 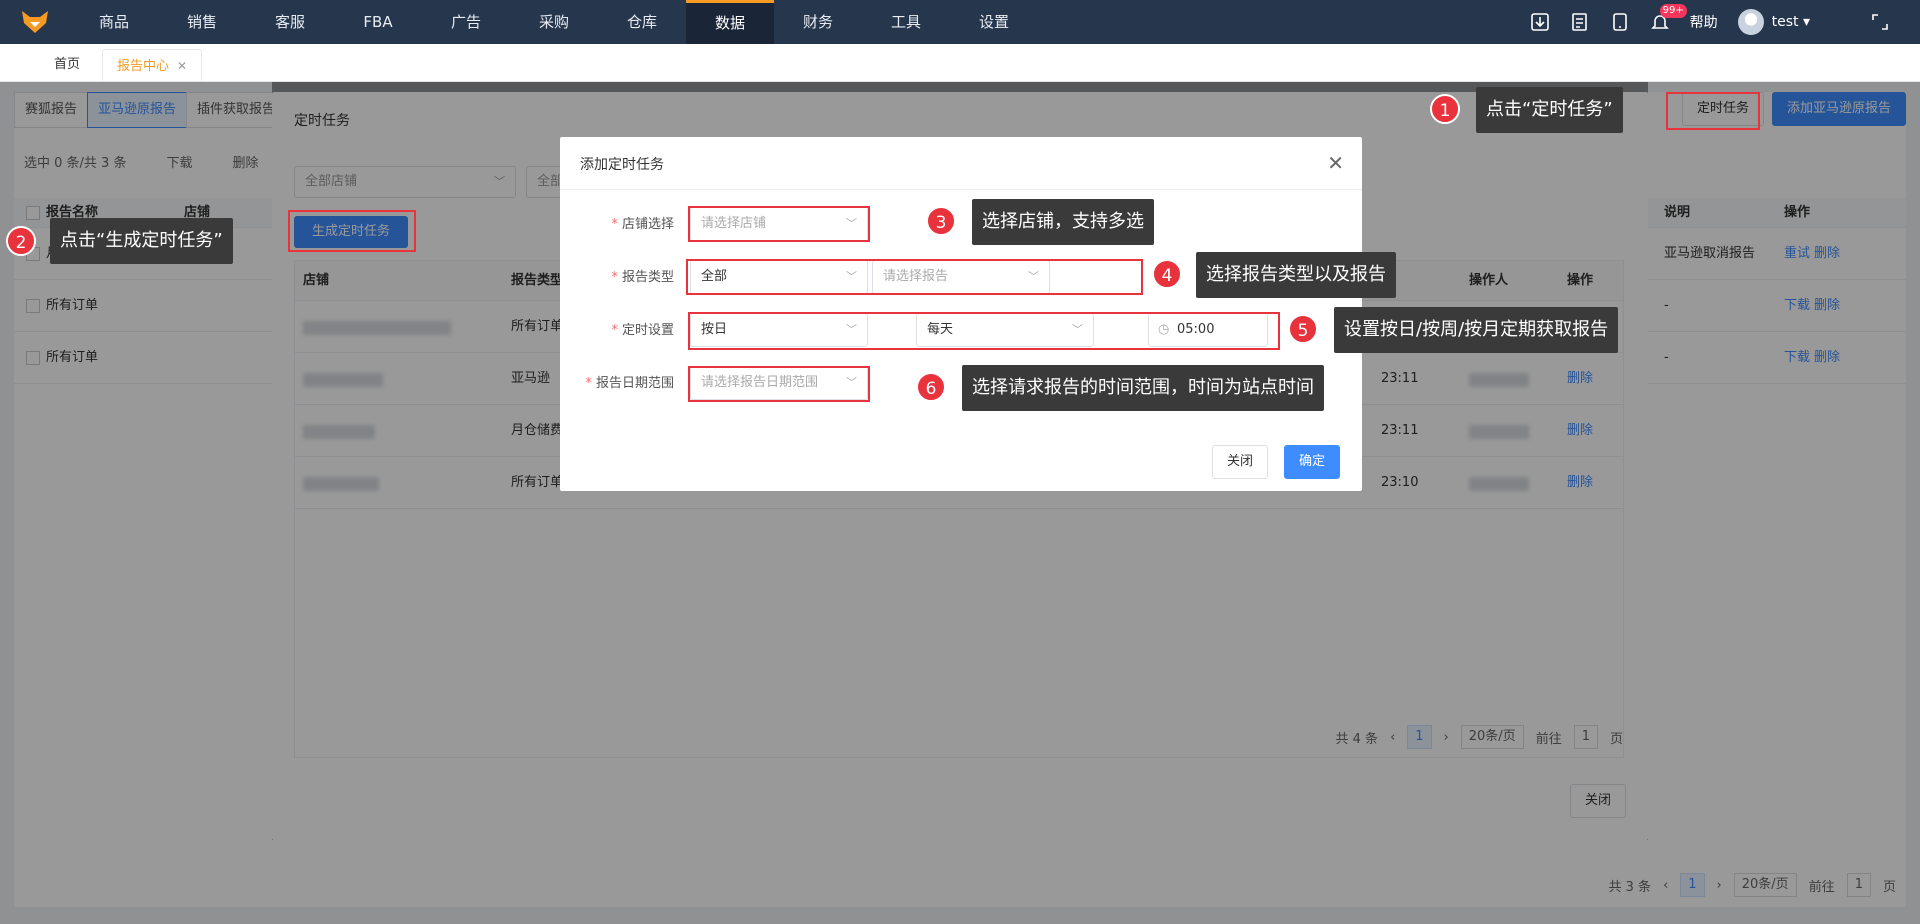 I want to click on shop-label: * 店铺选择, so click(x=642, y=224).